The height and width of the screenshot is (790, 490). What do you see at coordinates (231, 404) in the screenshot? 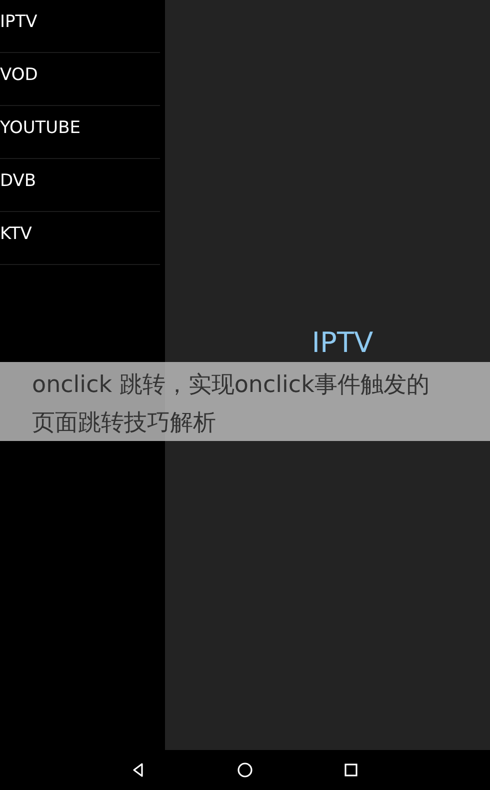
I see `caption-text: onclick 跳转，实现onclick事件触发的页面跳转技巧解析` at bounding box center [231, 404].